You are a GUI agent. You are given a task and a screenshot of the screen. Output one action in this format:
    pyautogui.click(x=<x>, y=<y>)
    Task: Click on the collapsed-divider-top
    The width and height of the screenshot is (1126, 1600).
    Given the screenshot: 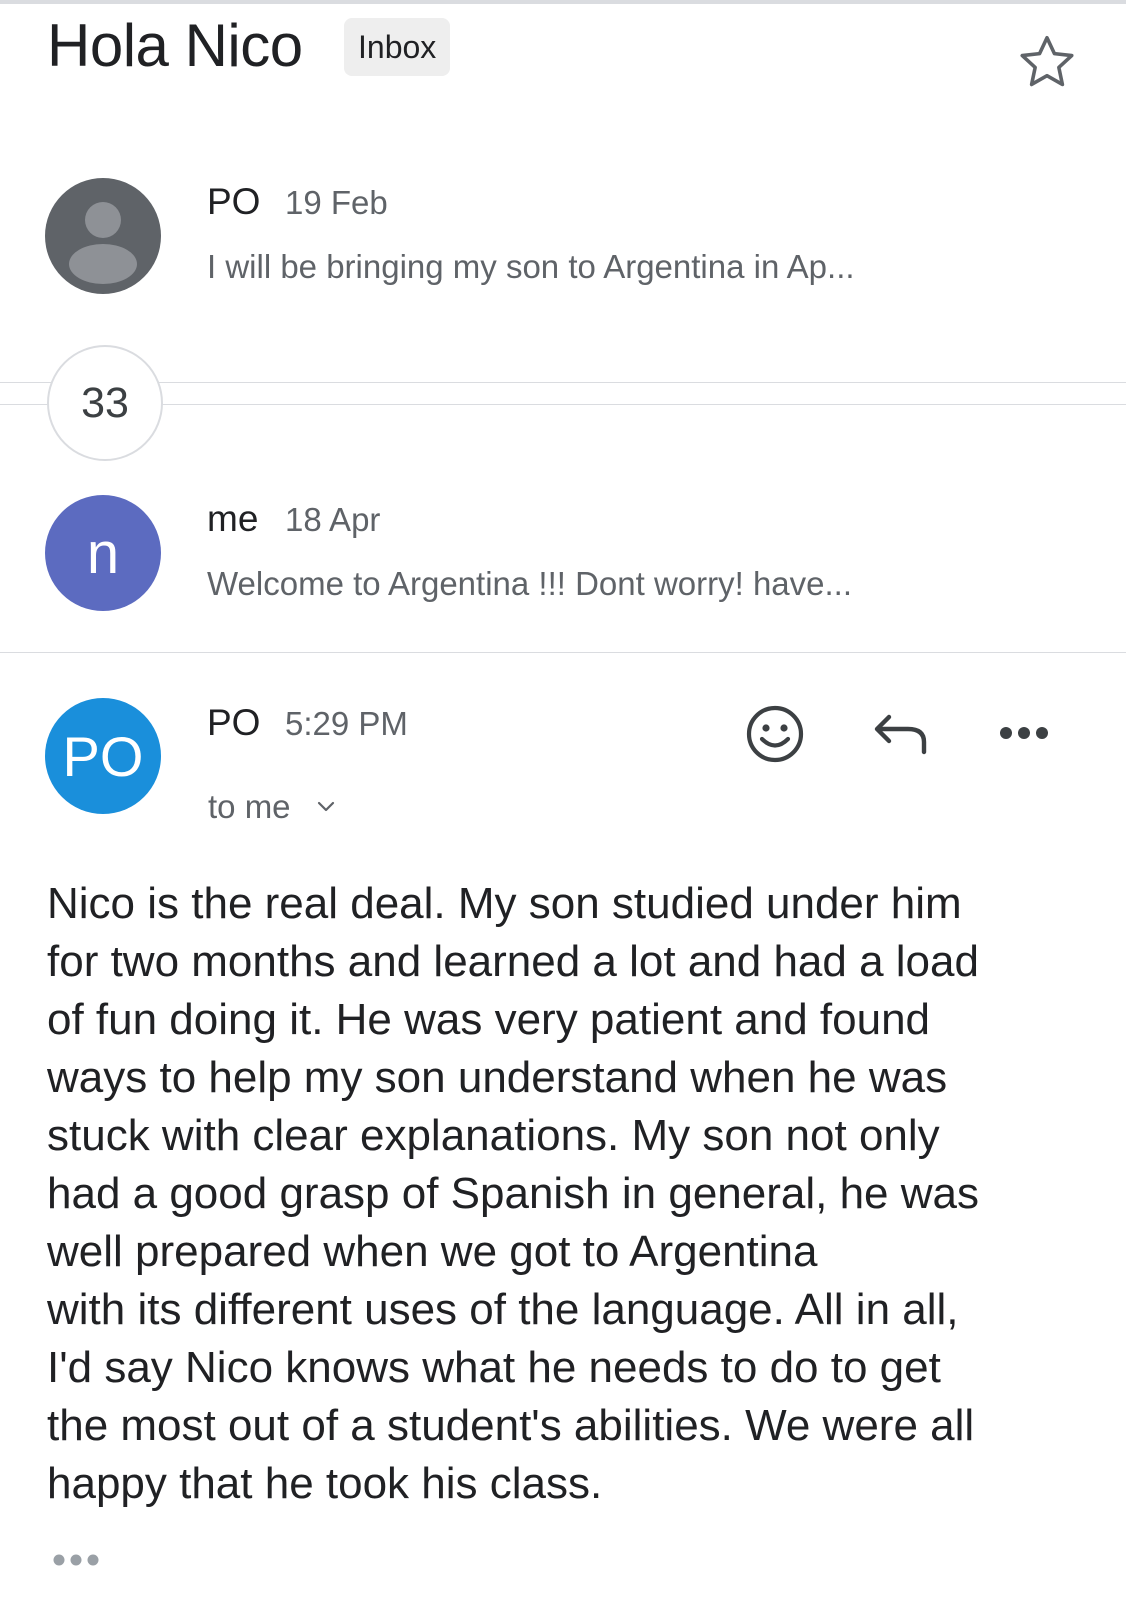 What is the action you would take?
    pyautogui.click(x=563, y=382)
    